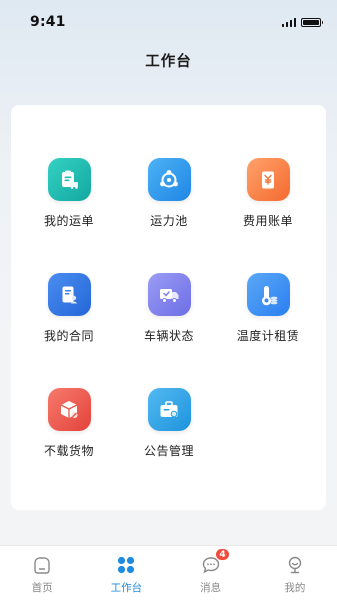 The image size is (337, 600). What do you see at coordinates (211, 588) in the screenshot?
I see `tab-label: 消息` at bounding box center [211, 588].